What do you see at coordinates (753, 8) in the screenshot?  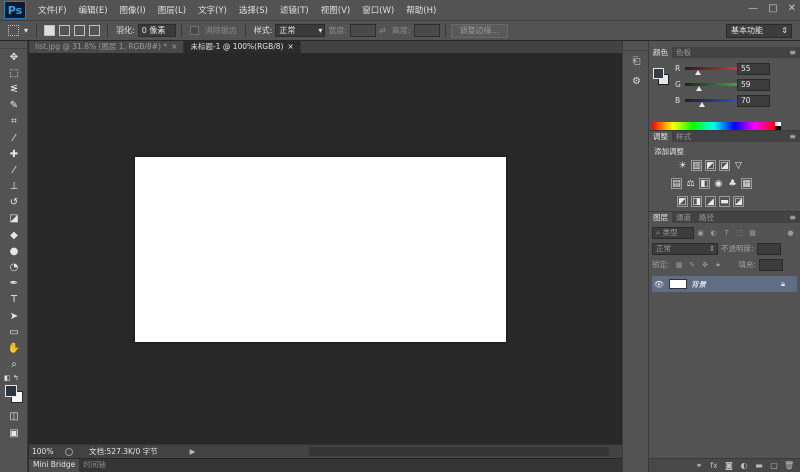 I see `minimize-button: —` at bounding box center [753, 8].